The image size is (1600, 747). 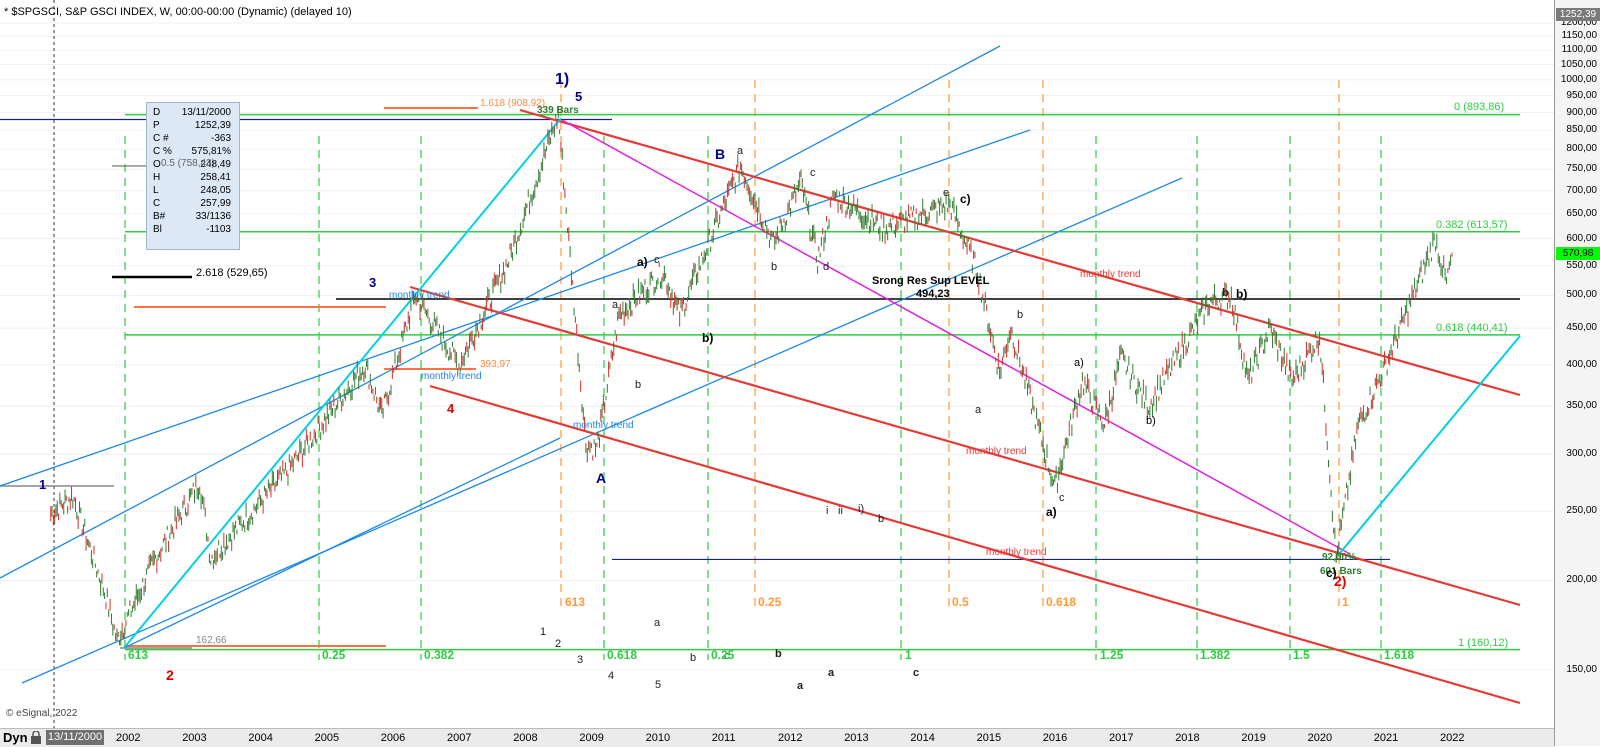 What do you see at coordinates (211, 151) in the screenshot?
I see `data-window-value: 575,81%` at bounding box center [211, 151].